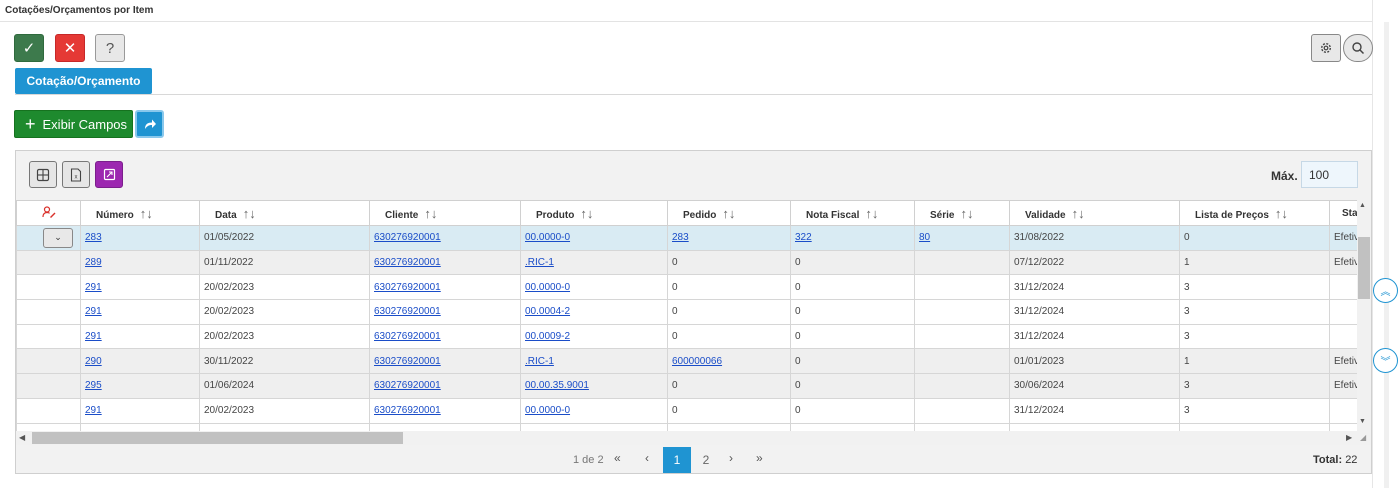 The image size is (1399, 488). Describe the element at coordinates (1343, 336) in the screenshot. I see `cell-status` at that location.